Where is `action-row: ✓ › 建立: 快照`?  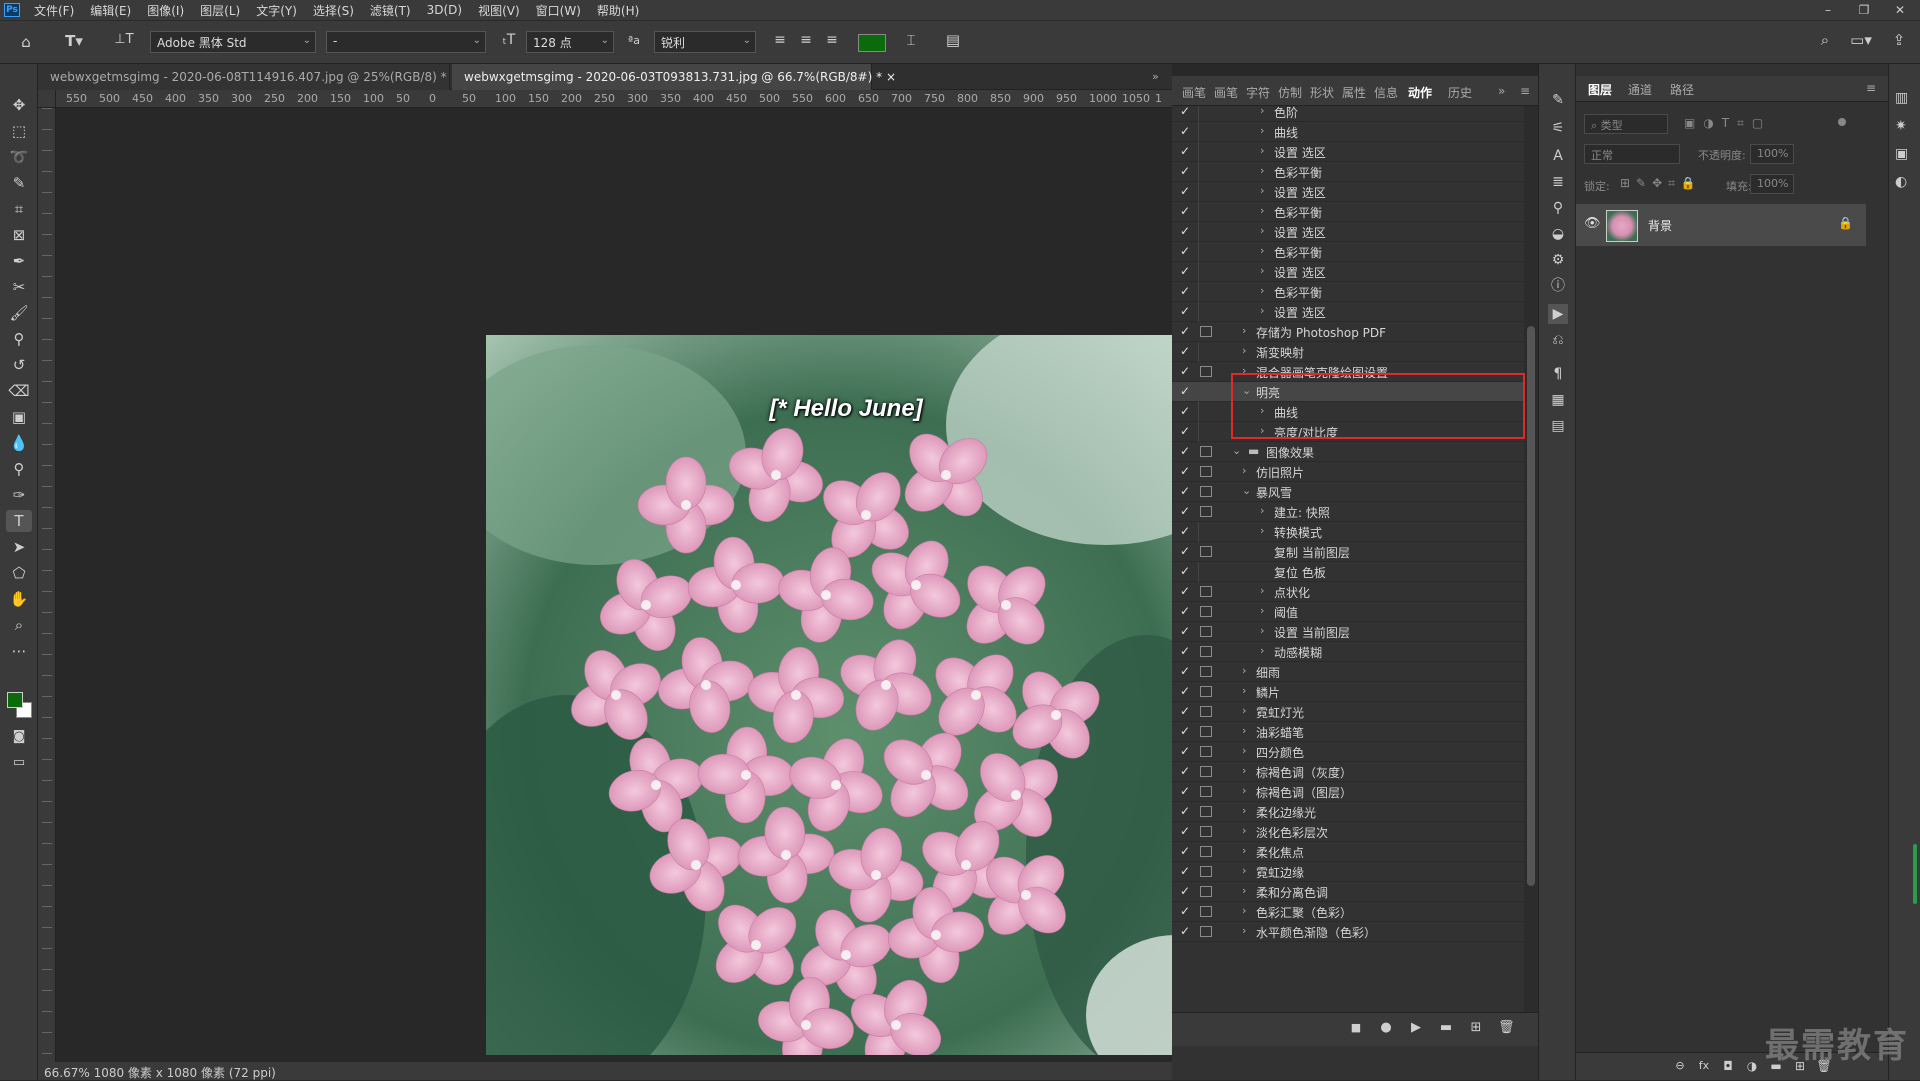
action-row: ✓ › 建立: 快照 is located at coordinates (1348, 512).